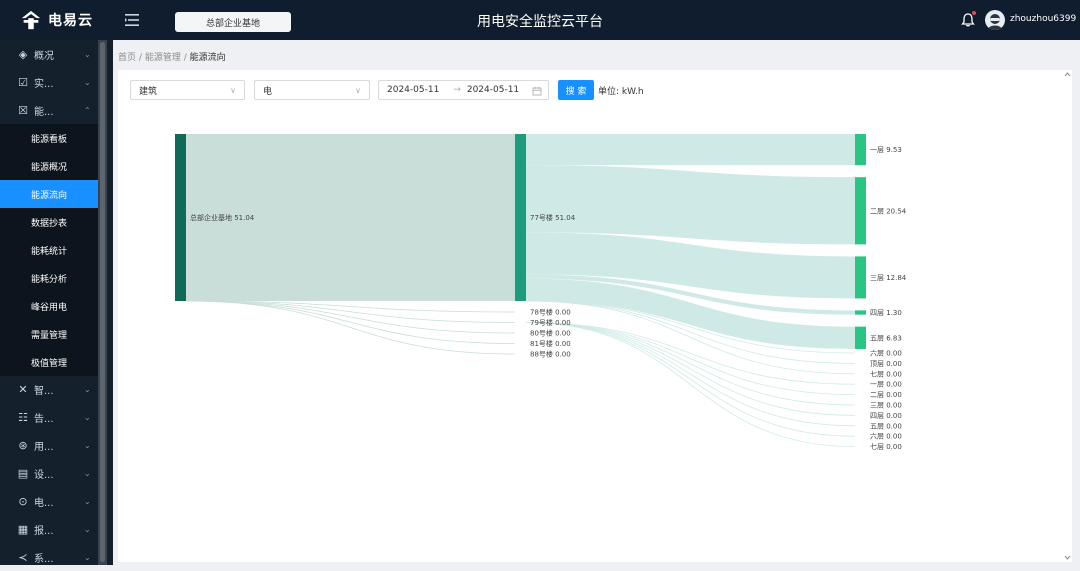 The width and height of the screenshot is (1080, 571). I want to click on sankey-label-building: 79号楼 0.00, so click(550, 322).